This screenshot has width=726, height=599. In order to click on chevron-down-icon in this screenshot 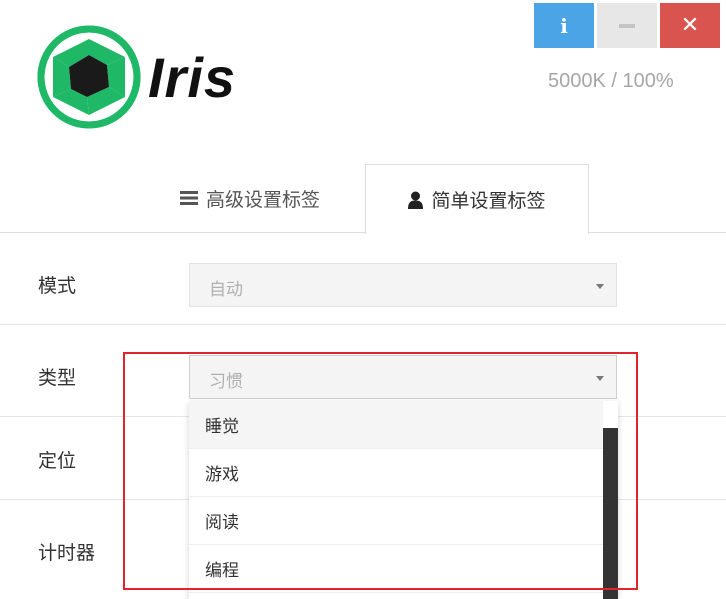, I will do `click(600, 286)`.